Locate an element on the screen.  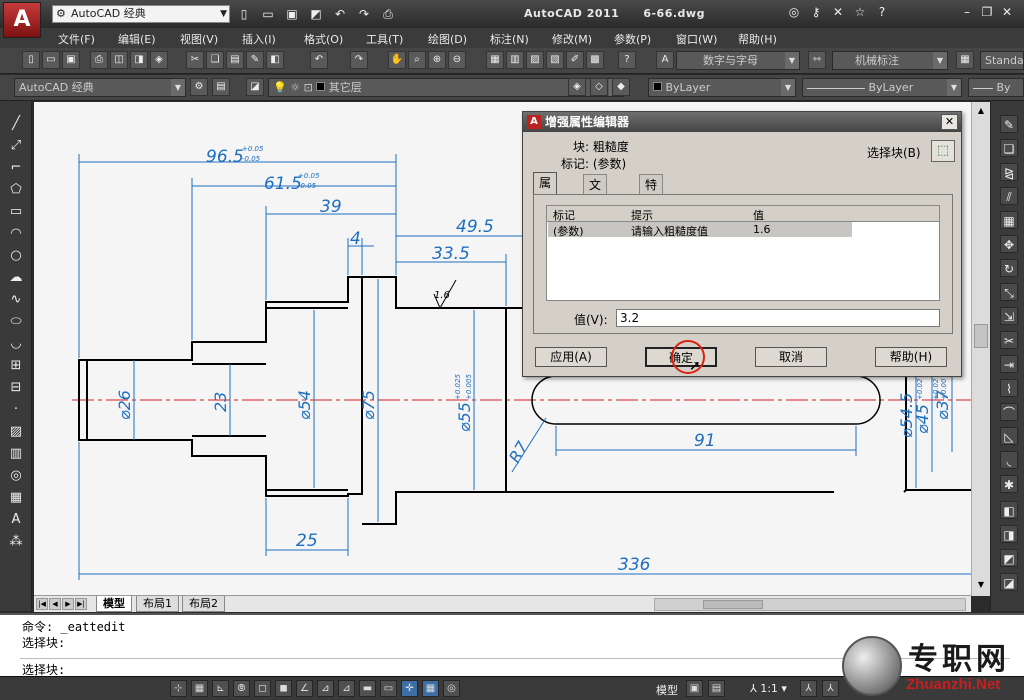
copy-object-icon: ❏ is located at coordinates (1009, 148).